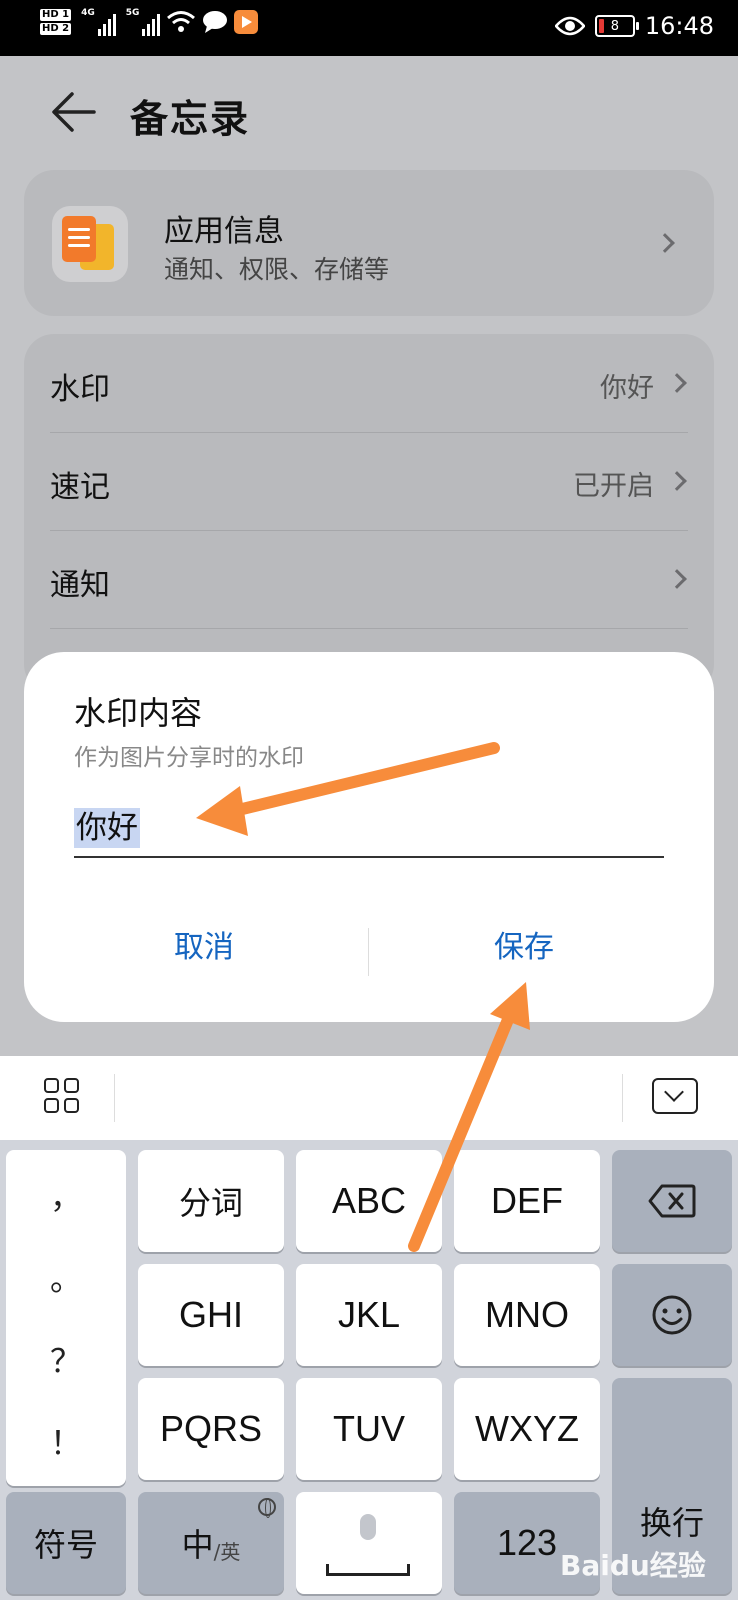  I want to click on globe-icon, so click(267, 1508).